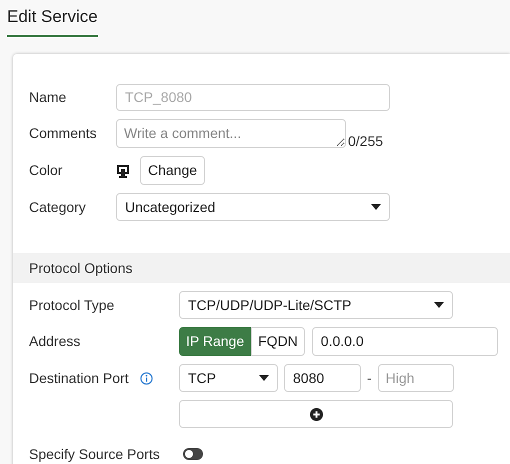 This screenshot has width=510, height=464. I want to click on character-counter: 0/255, so click(366, 141).